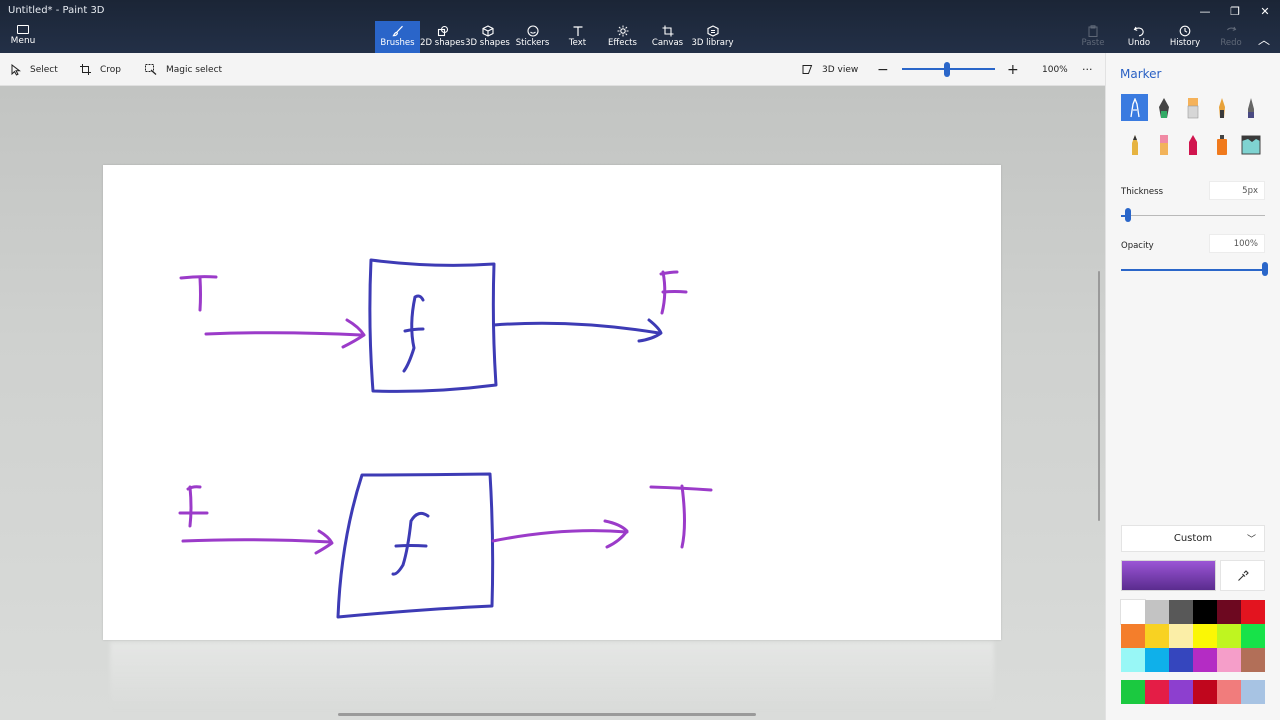  I want to click on more-icon: ···, so click(1087, 69).